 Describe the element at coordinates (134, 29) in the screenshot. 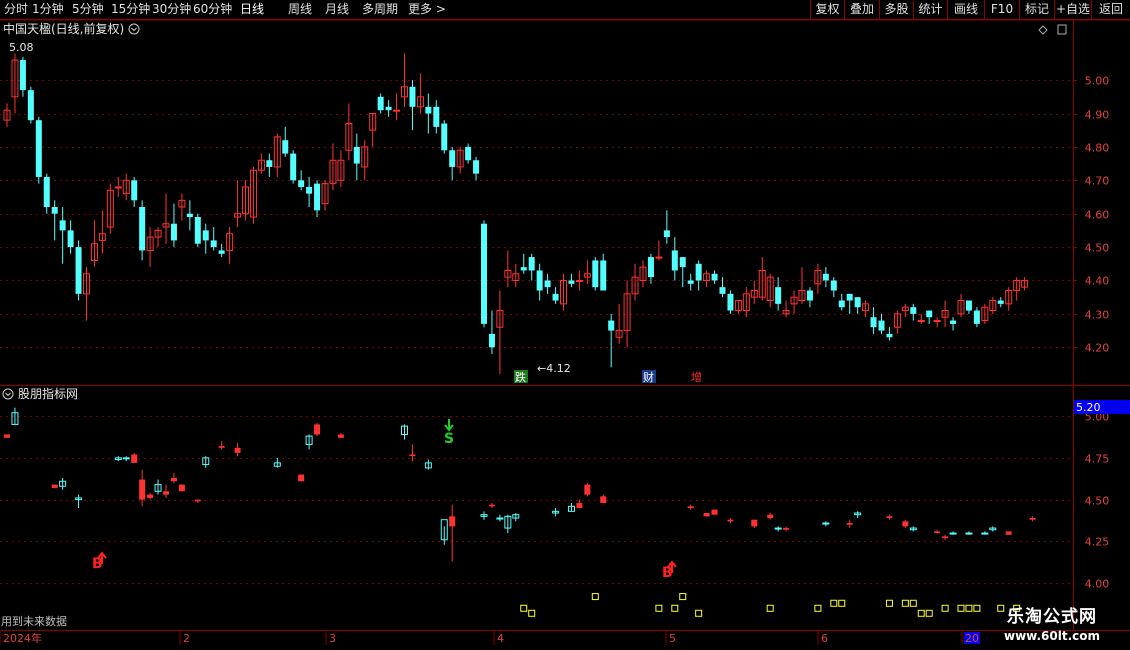

I see `chevron-down-icon` at that location.